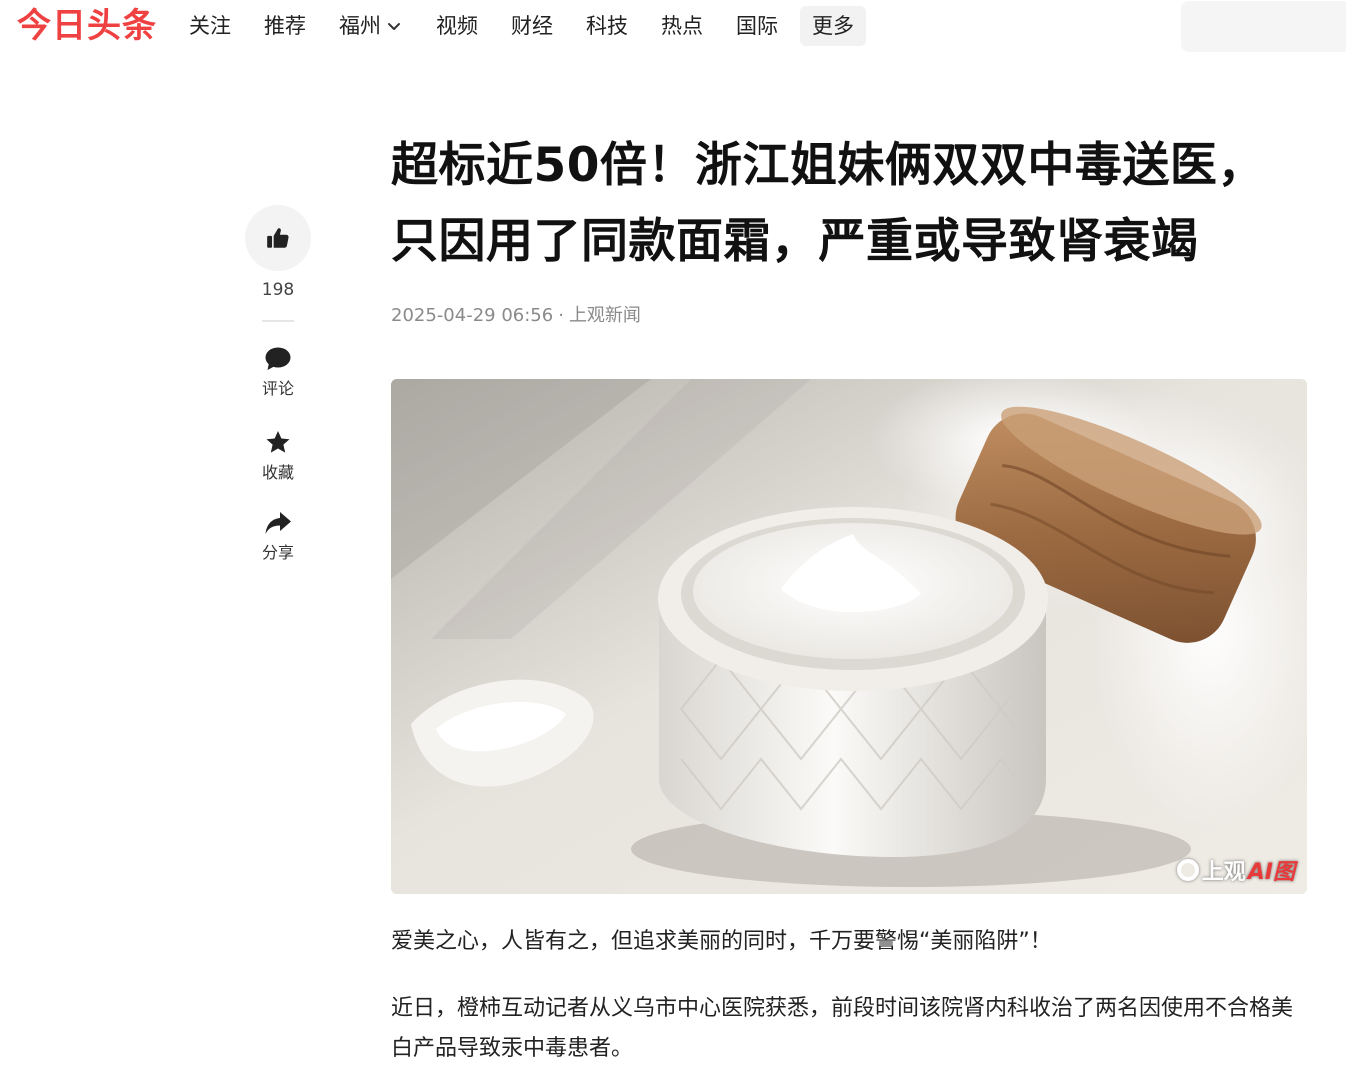 The height and width of the screenshot is (1080, 1346). I want to click on search-area, so click(1263, 26).